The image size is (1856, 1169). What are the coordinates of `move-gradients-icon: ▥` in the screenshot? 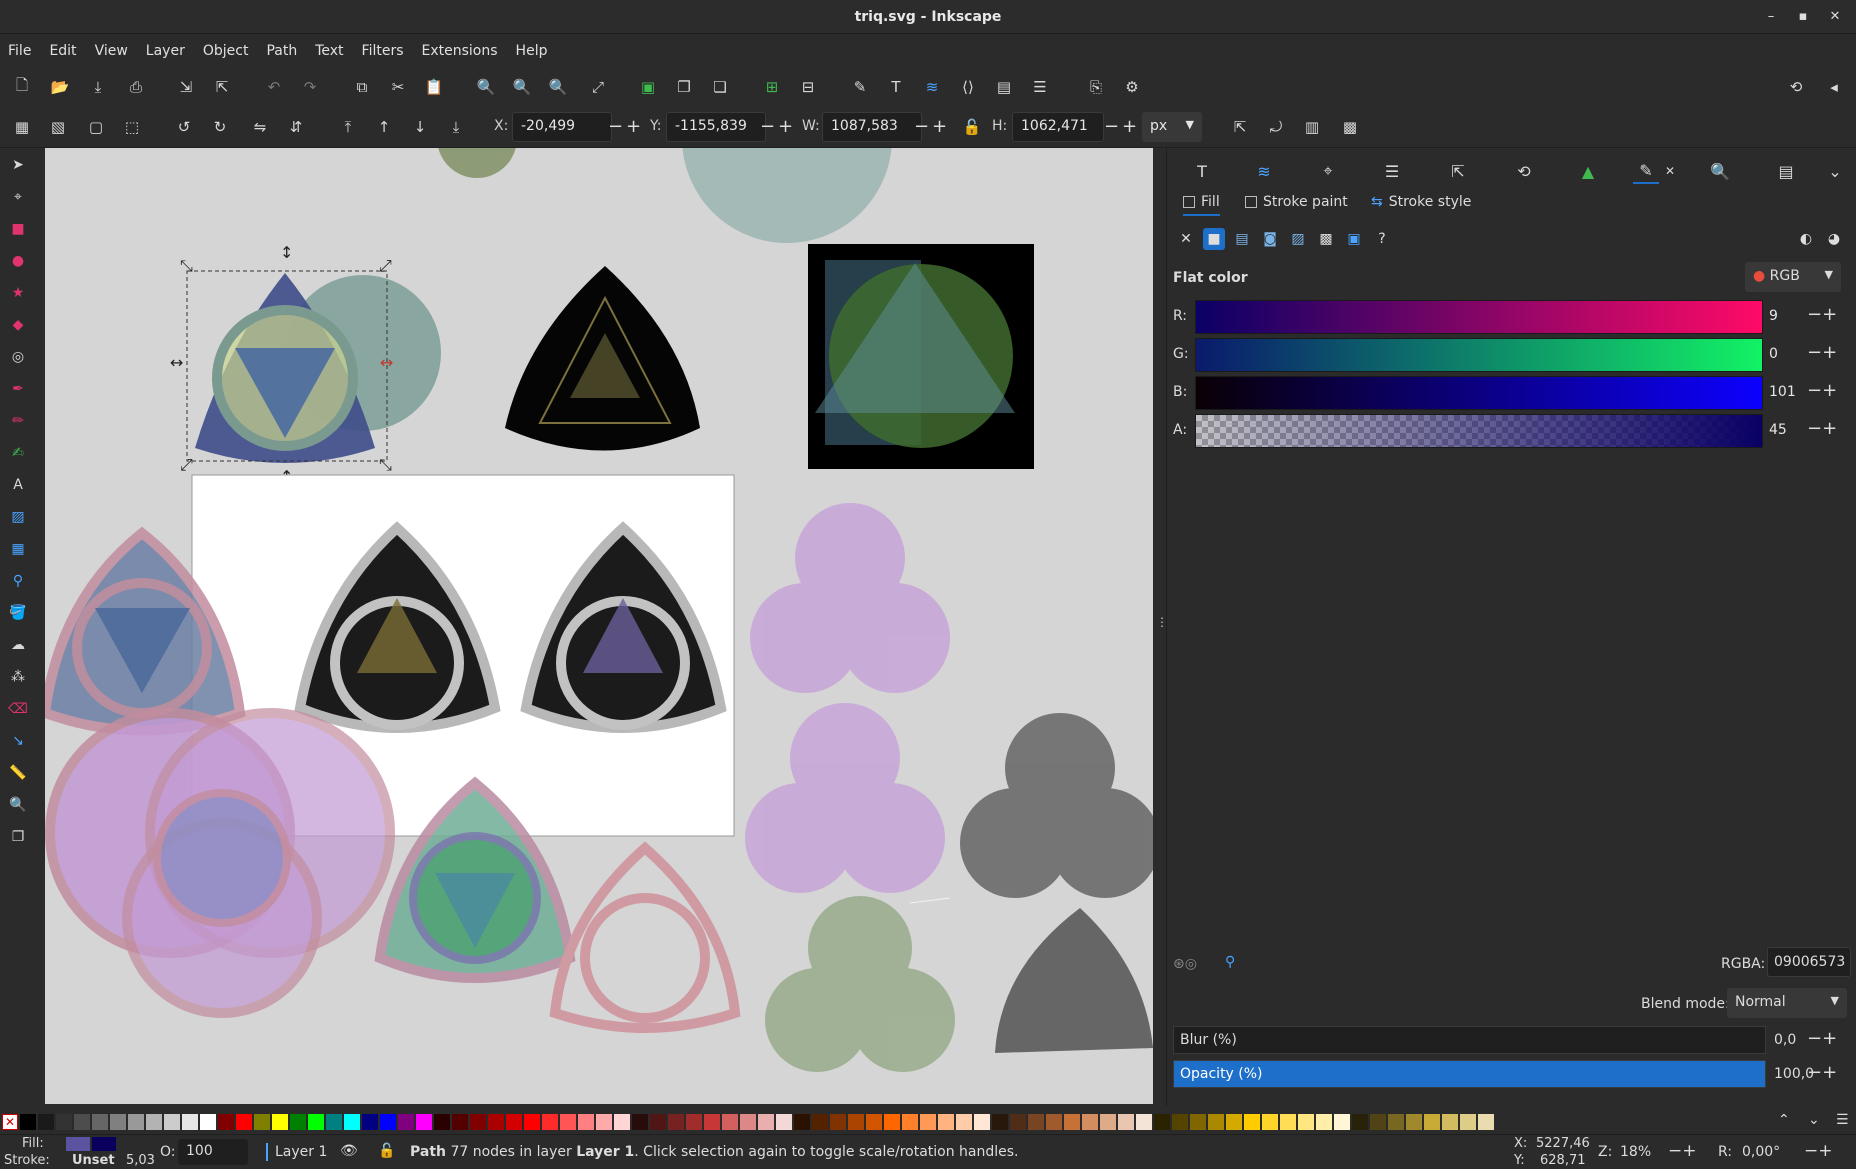 It's located at (1312, 127).